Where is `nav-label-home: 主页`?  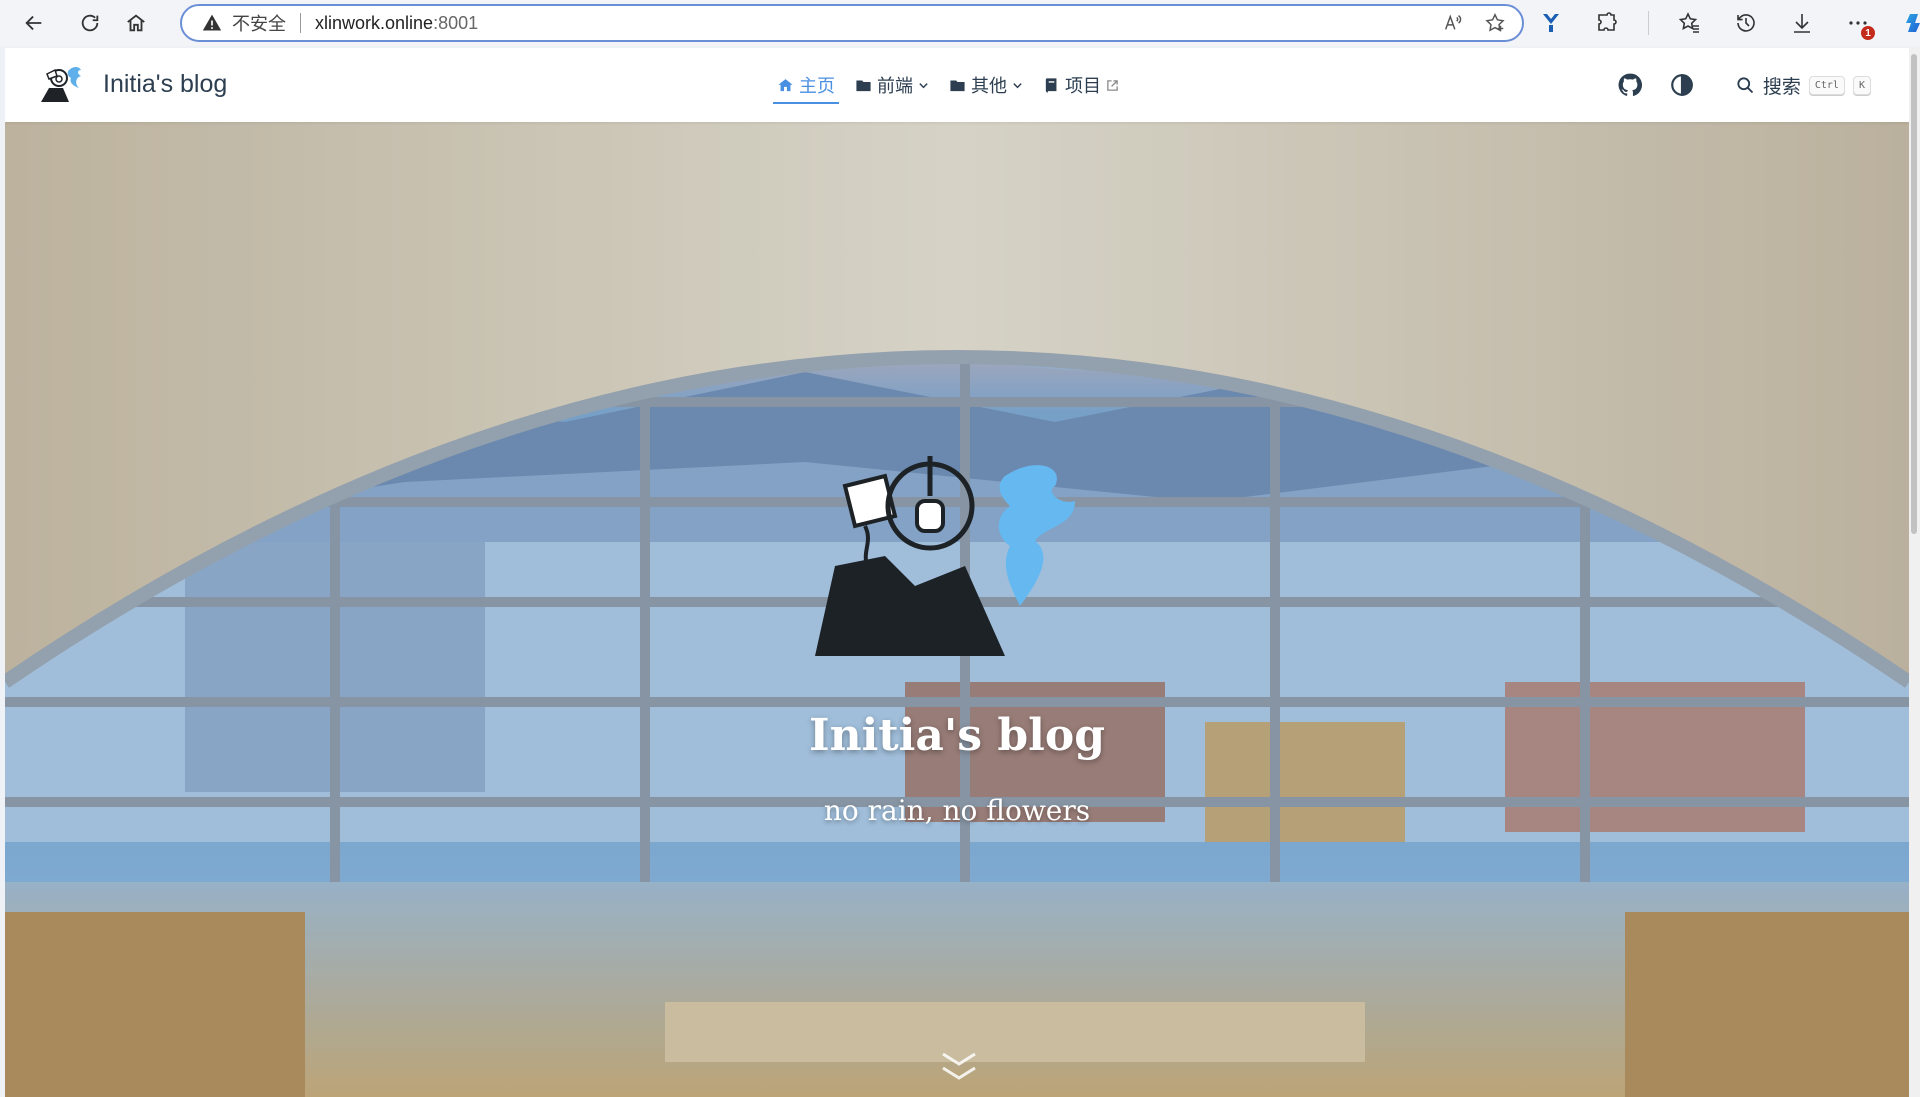
nav-label-home: 主页 is located at coordinates (817, 86).